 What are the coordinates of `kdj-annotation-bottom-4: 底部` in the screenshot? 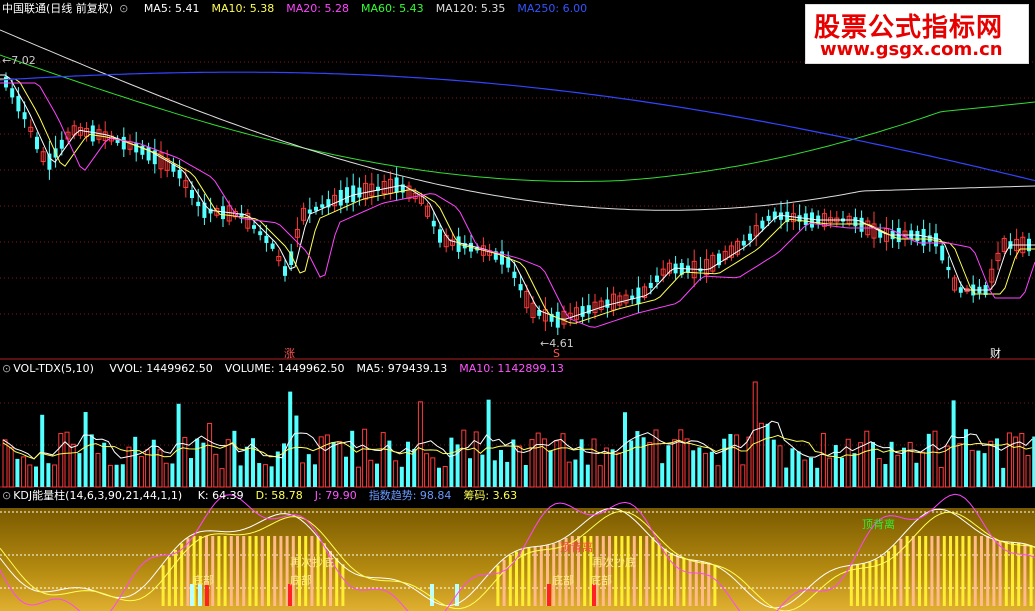 It's located at (601, 580).